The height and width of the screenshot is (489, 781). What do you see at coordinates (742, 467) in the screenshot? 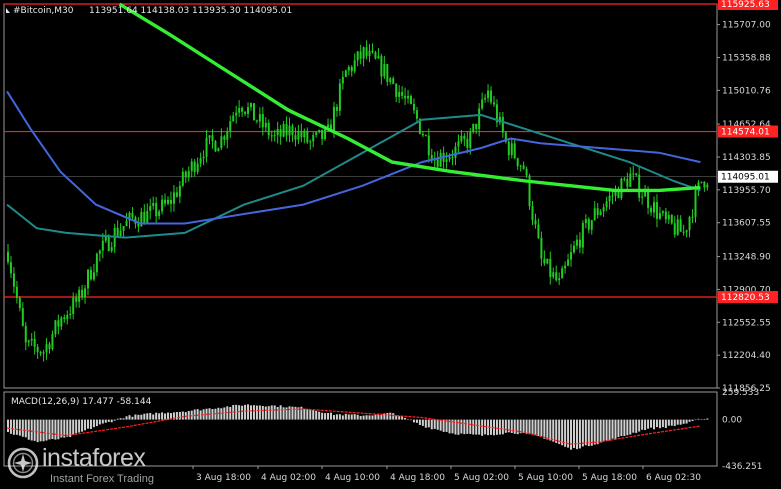
I see `macd-tick-label: -436.251` at bounding box center [742, 467].